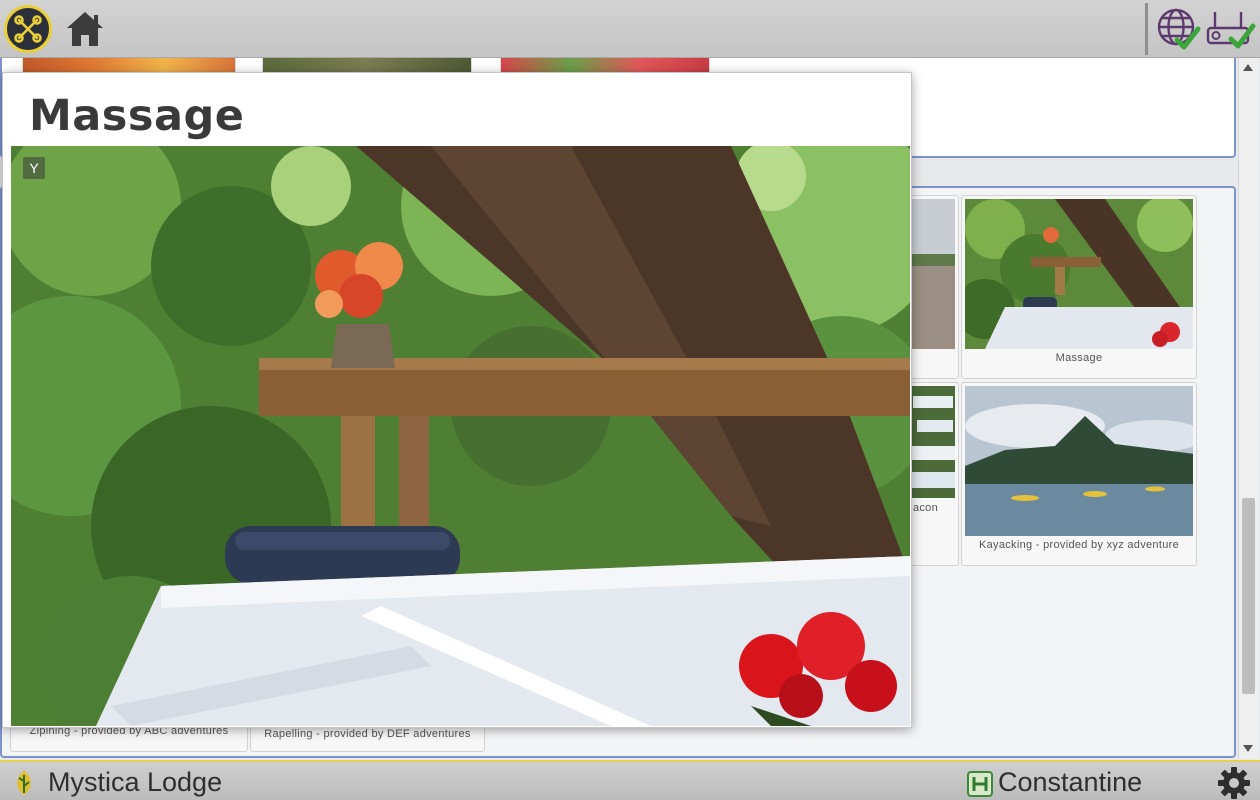  Describe the element at coordinates (135, 782) in the screenshot. I see `lodge-name: Mystica Lodge` at that location.